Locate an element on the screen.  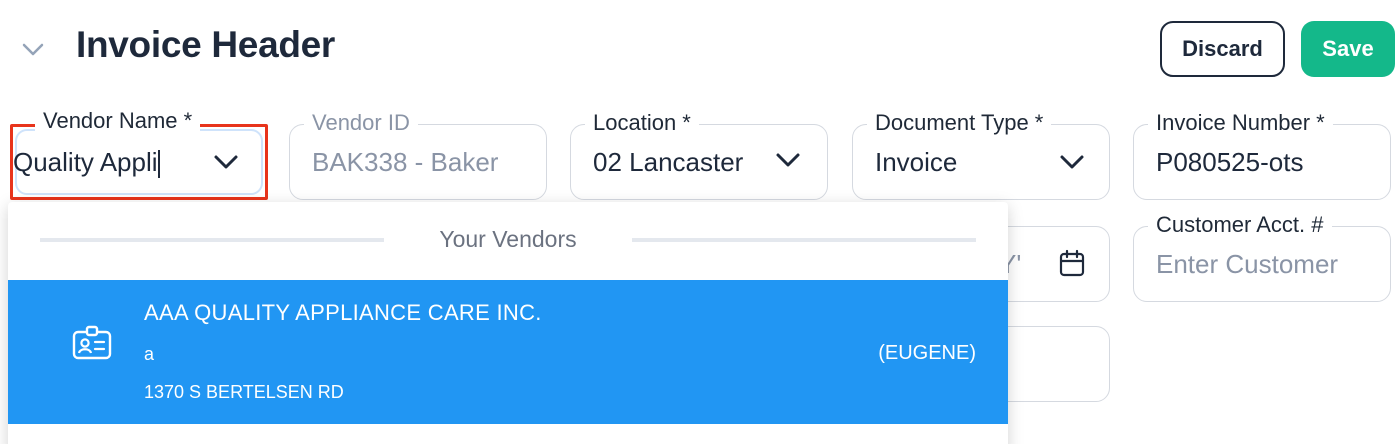
location-field: Location * 02 Lancaster is located at coordinates (699, 154).